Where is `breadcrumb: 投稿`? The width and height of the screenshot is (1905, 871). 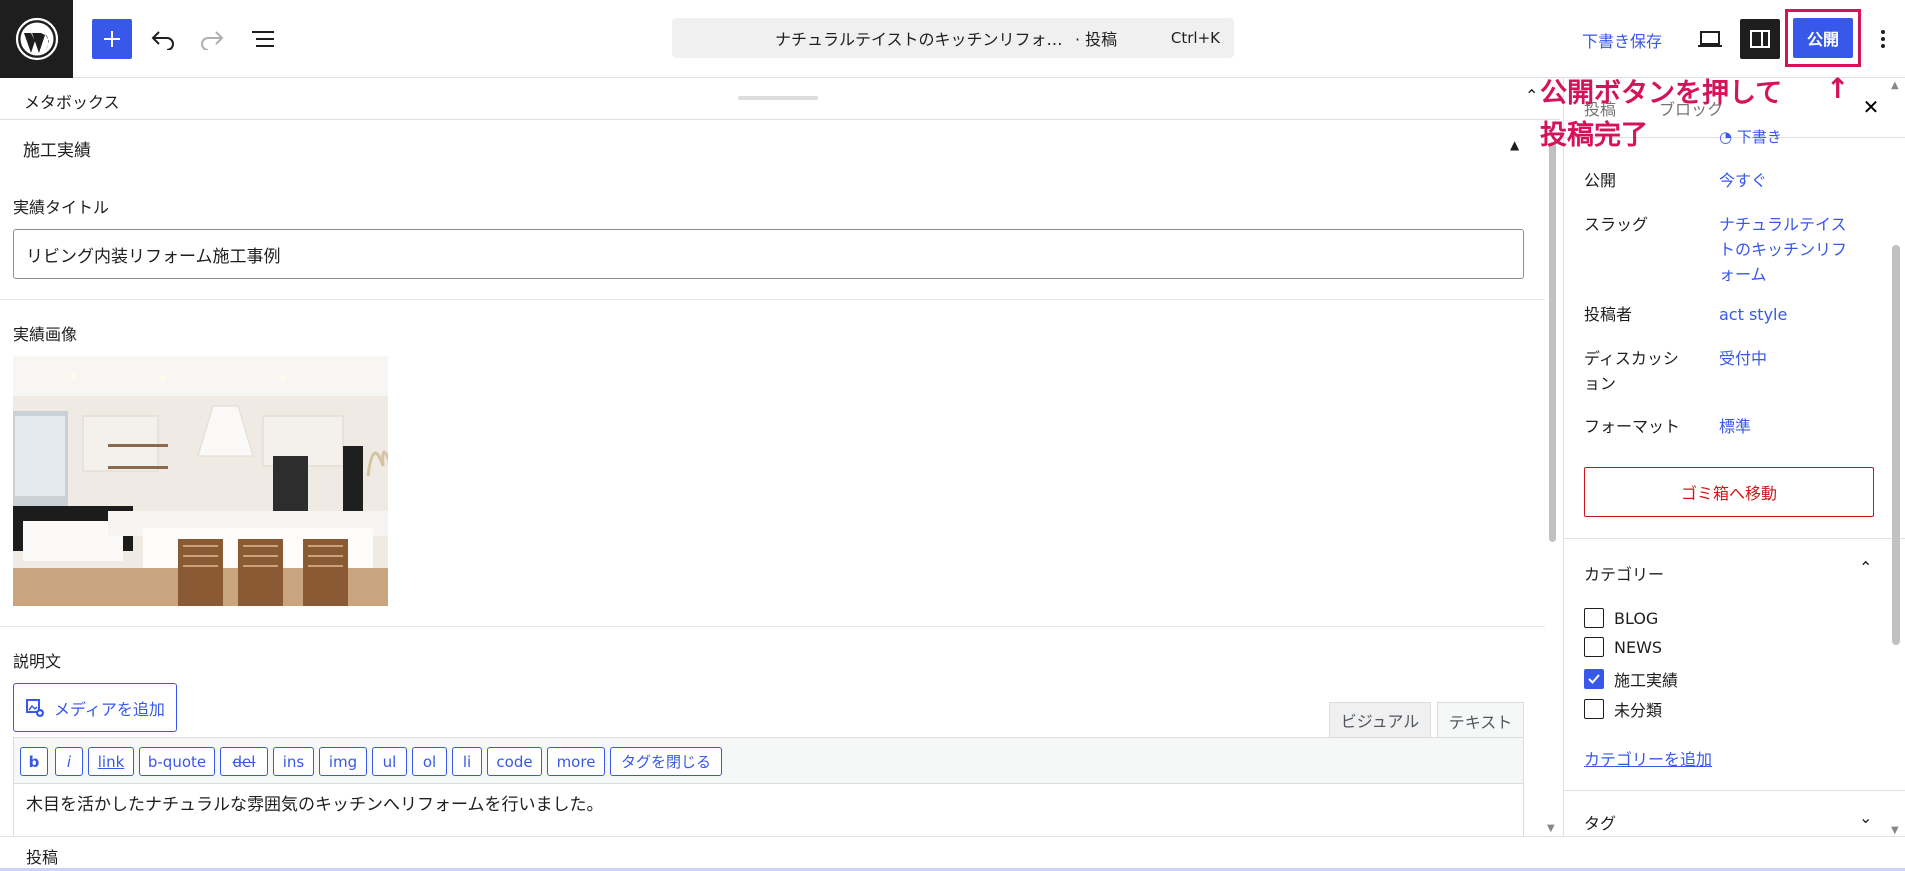 breadcrumb: 投稿 is located at coordinates (42, 856).